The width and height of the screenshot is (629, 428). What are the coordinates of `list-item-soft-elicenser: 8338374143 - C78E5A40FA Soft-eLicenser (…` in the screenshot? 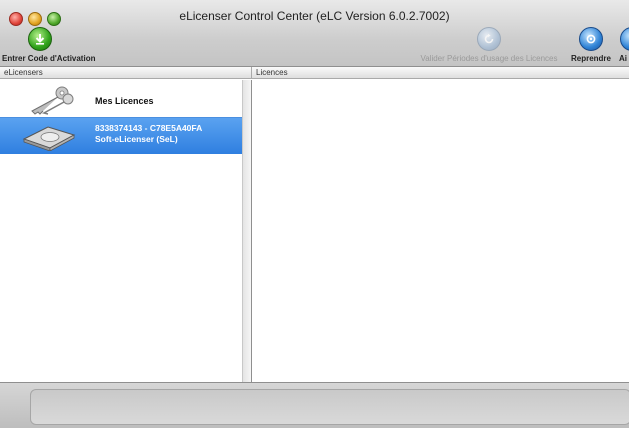 It's located at (121, 135).